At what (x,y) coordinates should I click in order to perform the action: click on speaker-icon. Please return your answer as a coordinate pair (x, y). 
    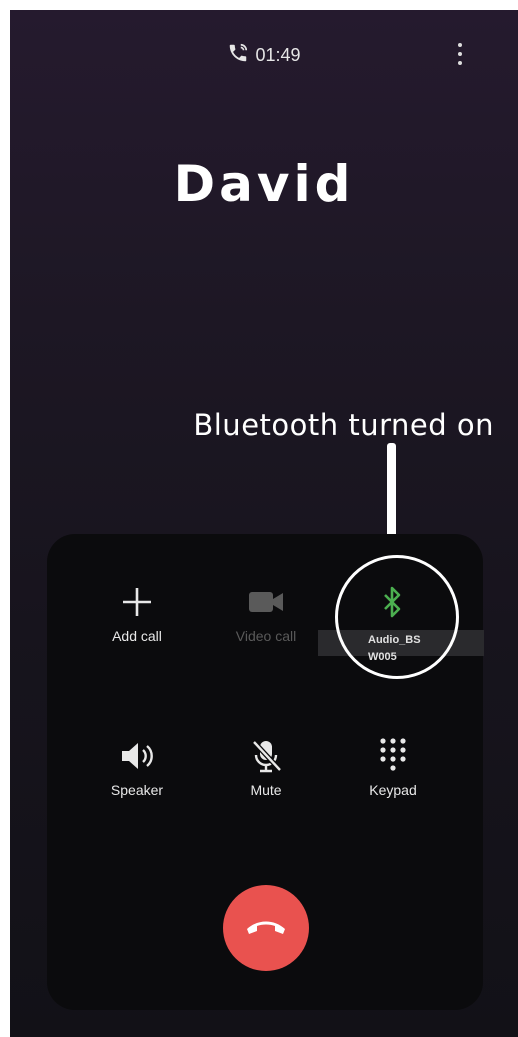
    Looking at the image, I should click on (137, 756).